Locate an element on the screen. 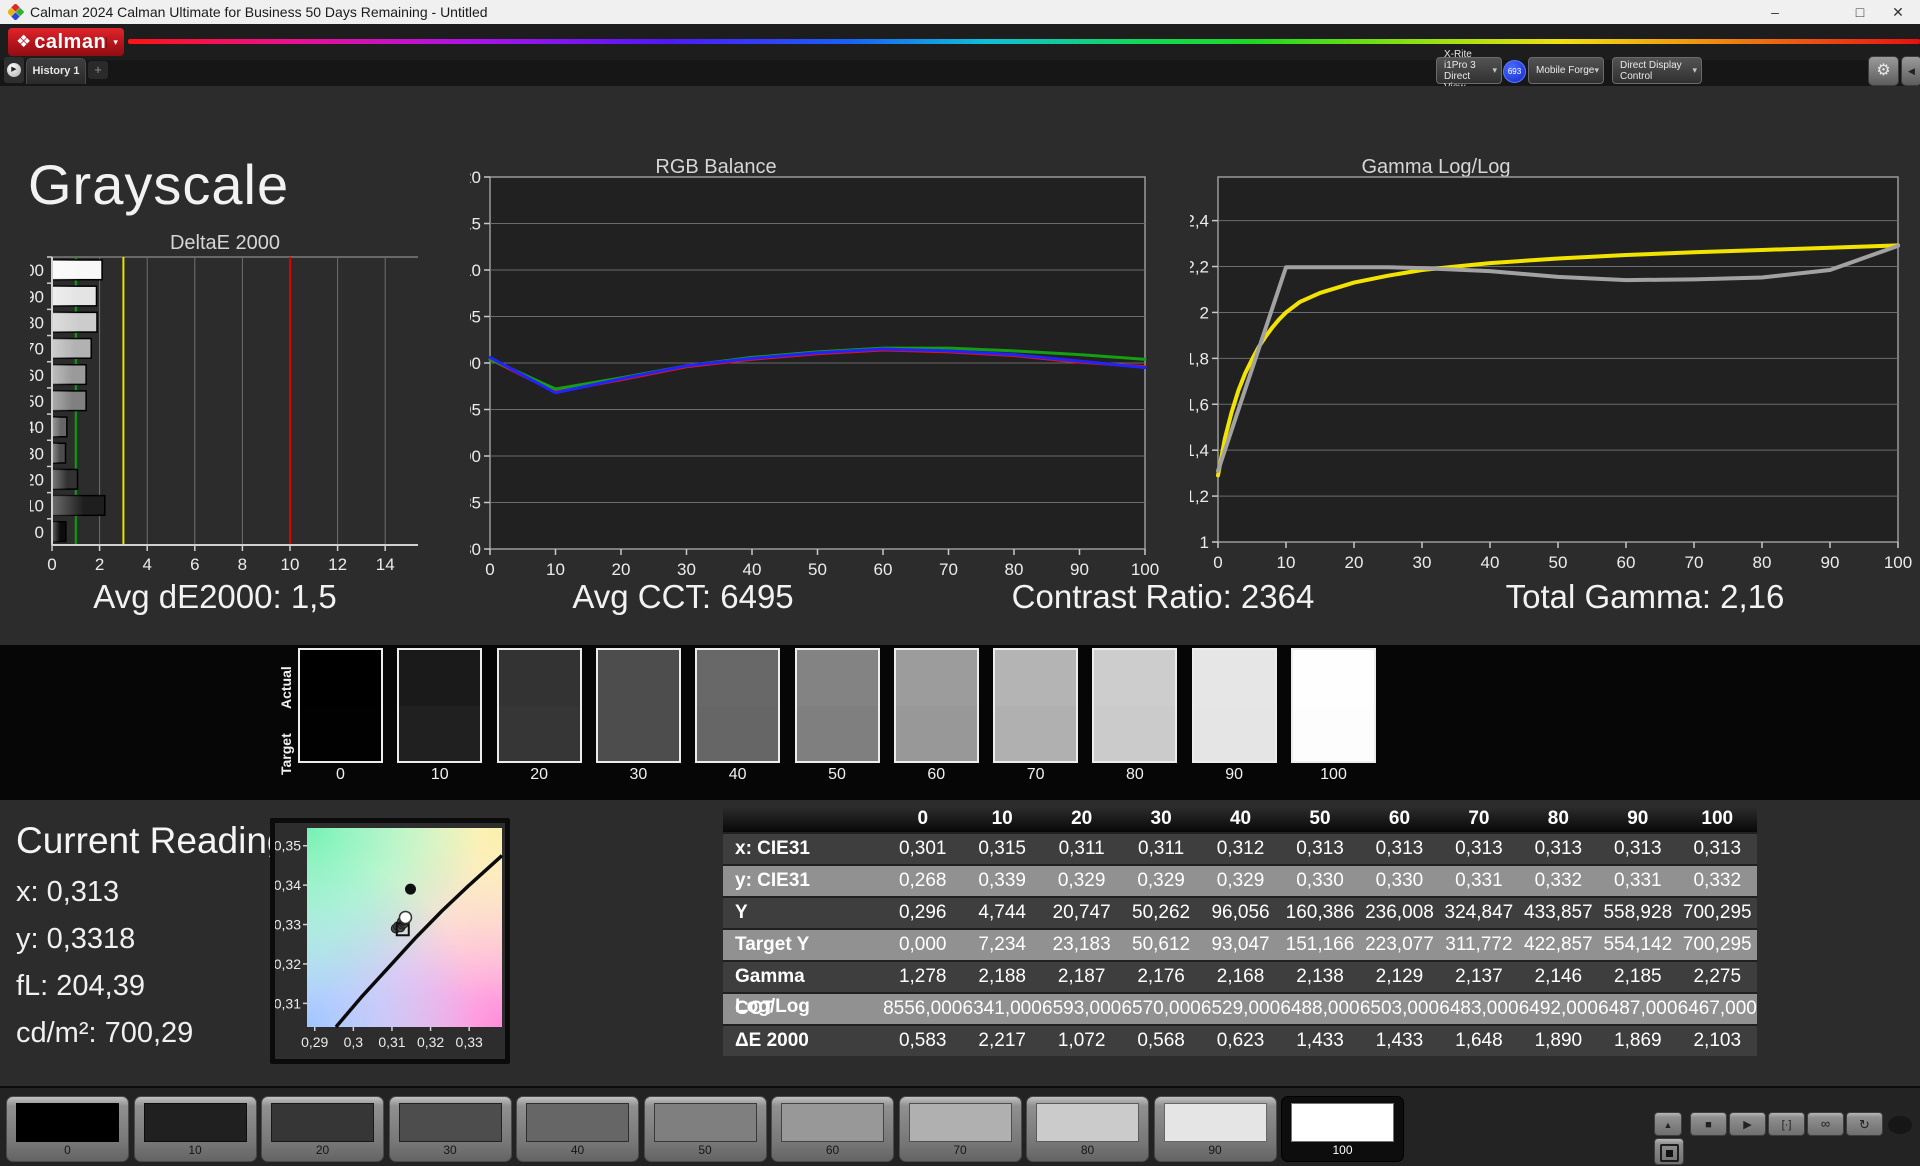 The width and height of the screenshot is (1920, 1166). table-cell: 6529,000 is located at coordinates (1240, 1008).